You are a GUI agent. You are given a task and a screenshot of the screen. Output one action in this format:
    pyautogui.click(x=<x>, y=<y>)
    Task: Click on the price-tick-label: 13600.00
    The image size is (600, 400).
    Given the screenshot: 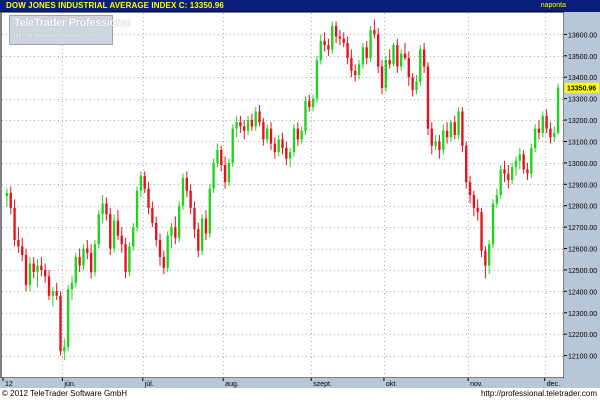 What is the action you would take?
    pyautogui.click(x=582, y=35)
    